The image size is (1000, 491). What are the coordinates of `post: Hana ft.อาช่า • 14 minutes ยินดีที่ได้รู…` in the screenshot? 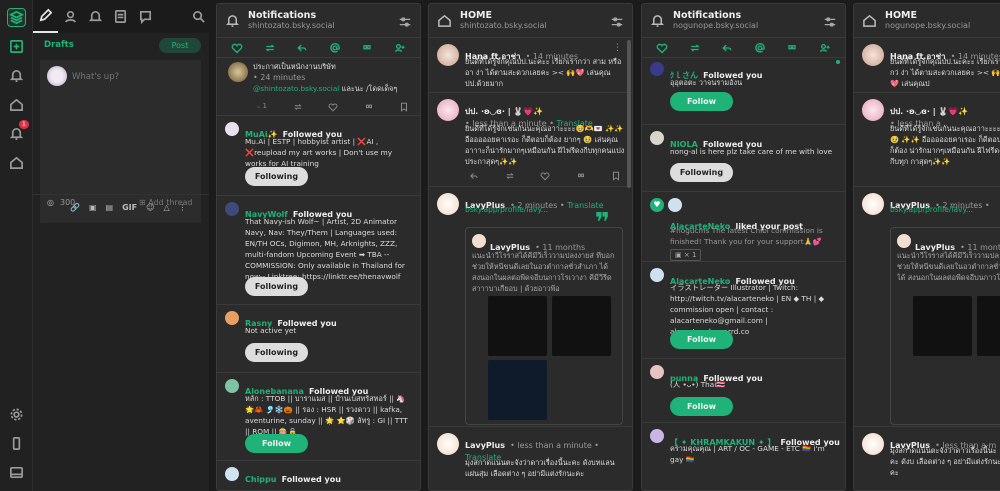 It's located at (927, 65).